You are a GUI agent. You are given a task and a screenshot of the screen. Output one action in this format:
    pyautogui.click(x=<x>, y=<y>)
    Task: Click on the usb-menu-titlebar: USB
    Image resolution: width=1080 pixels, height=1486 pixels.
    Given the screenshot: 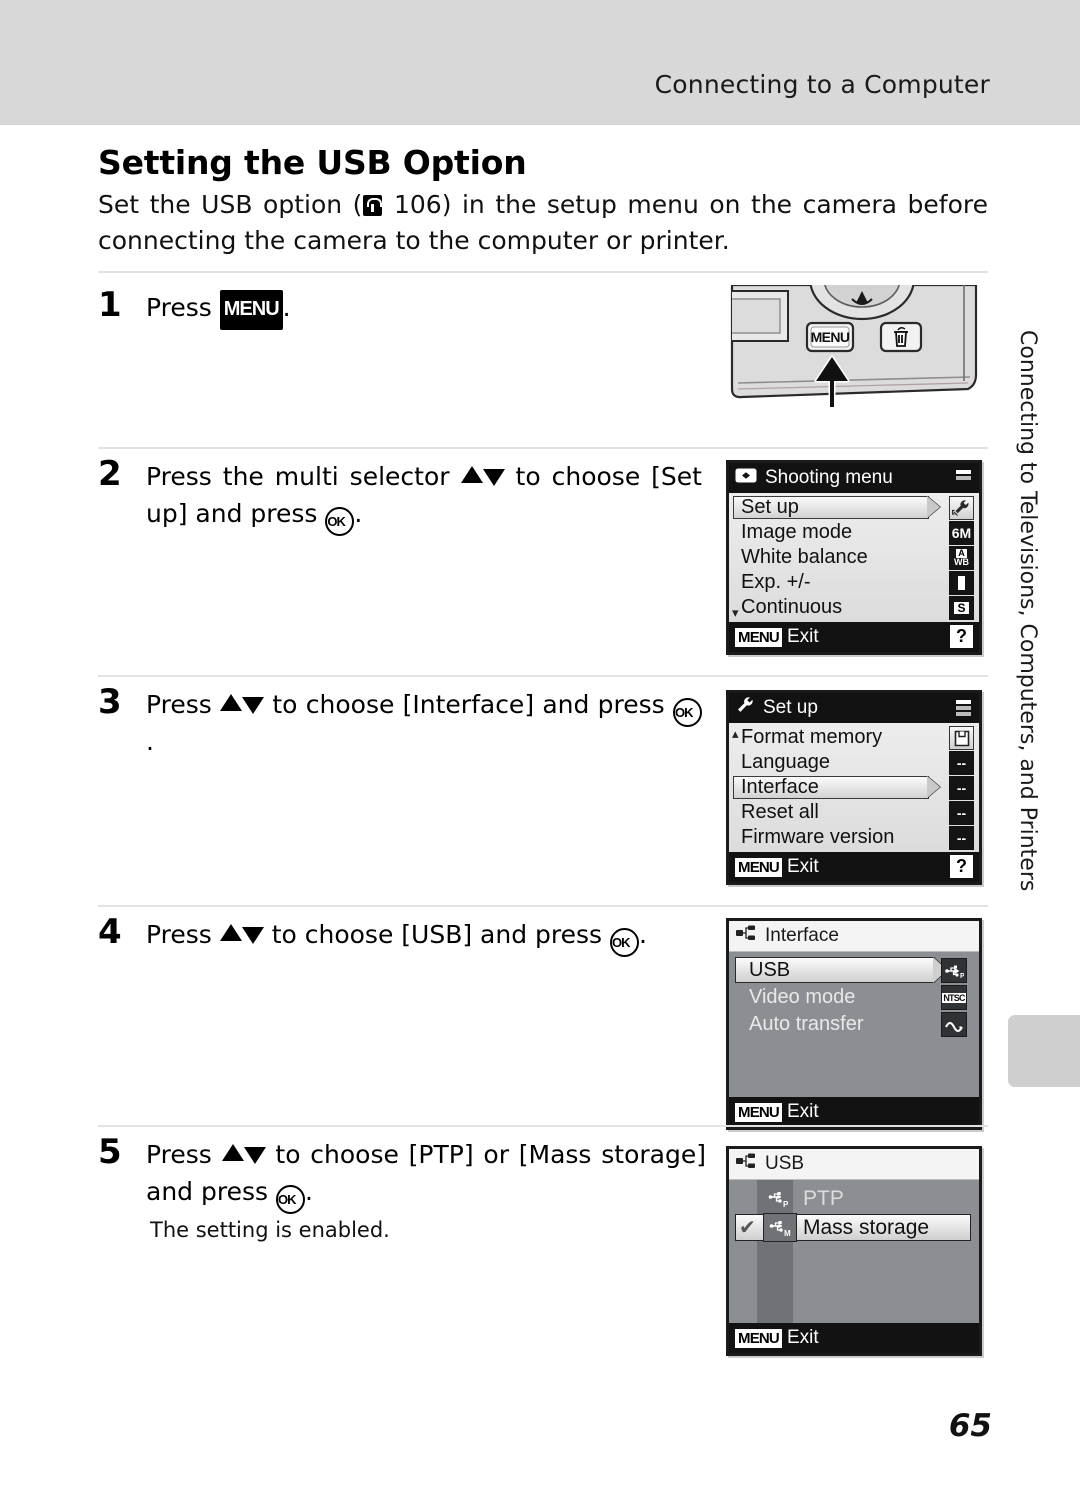 What is the action you would take?
    pyautogui.click(x=854, y=1164)
    